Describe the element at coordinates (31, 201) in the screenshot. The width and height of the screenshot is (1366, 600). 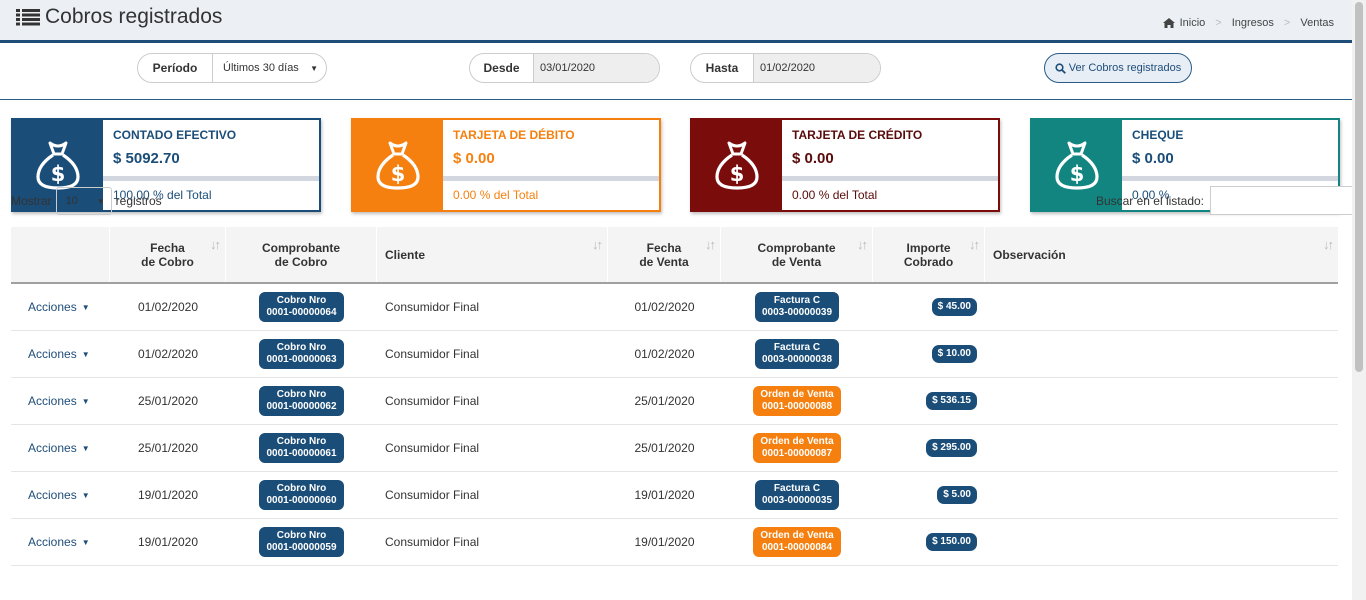
I see `mostrar-label: Mostrar` at that location.